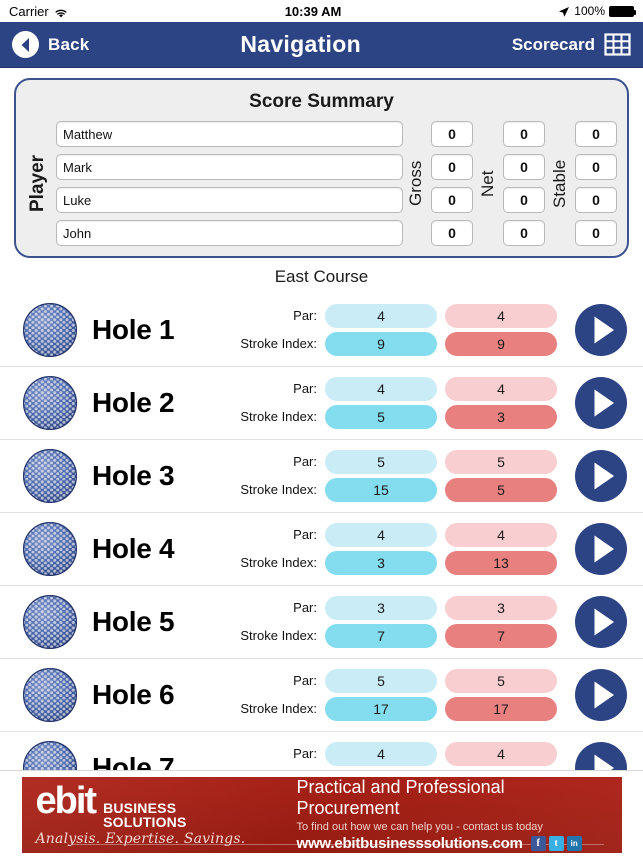  I want to click on hole-row: Hole 5 Par: Stroke Index: 3 7 3 7, so click(321, 622).